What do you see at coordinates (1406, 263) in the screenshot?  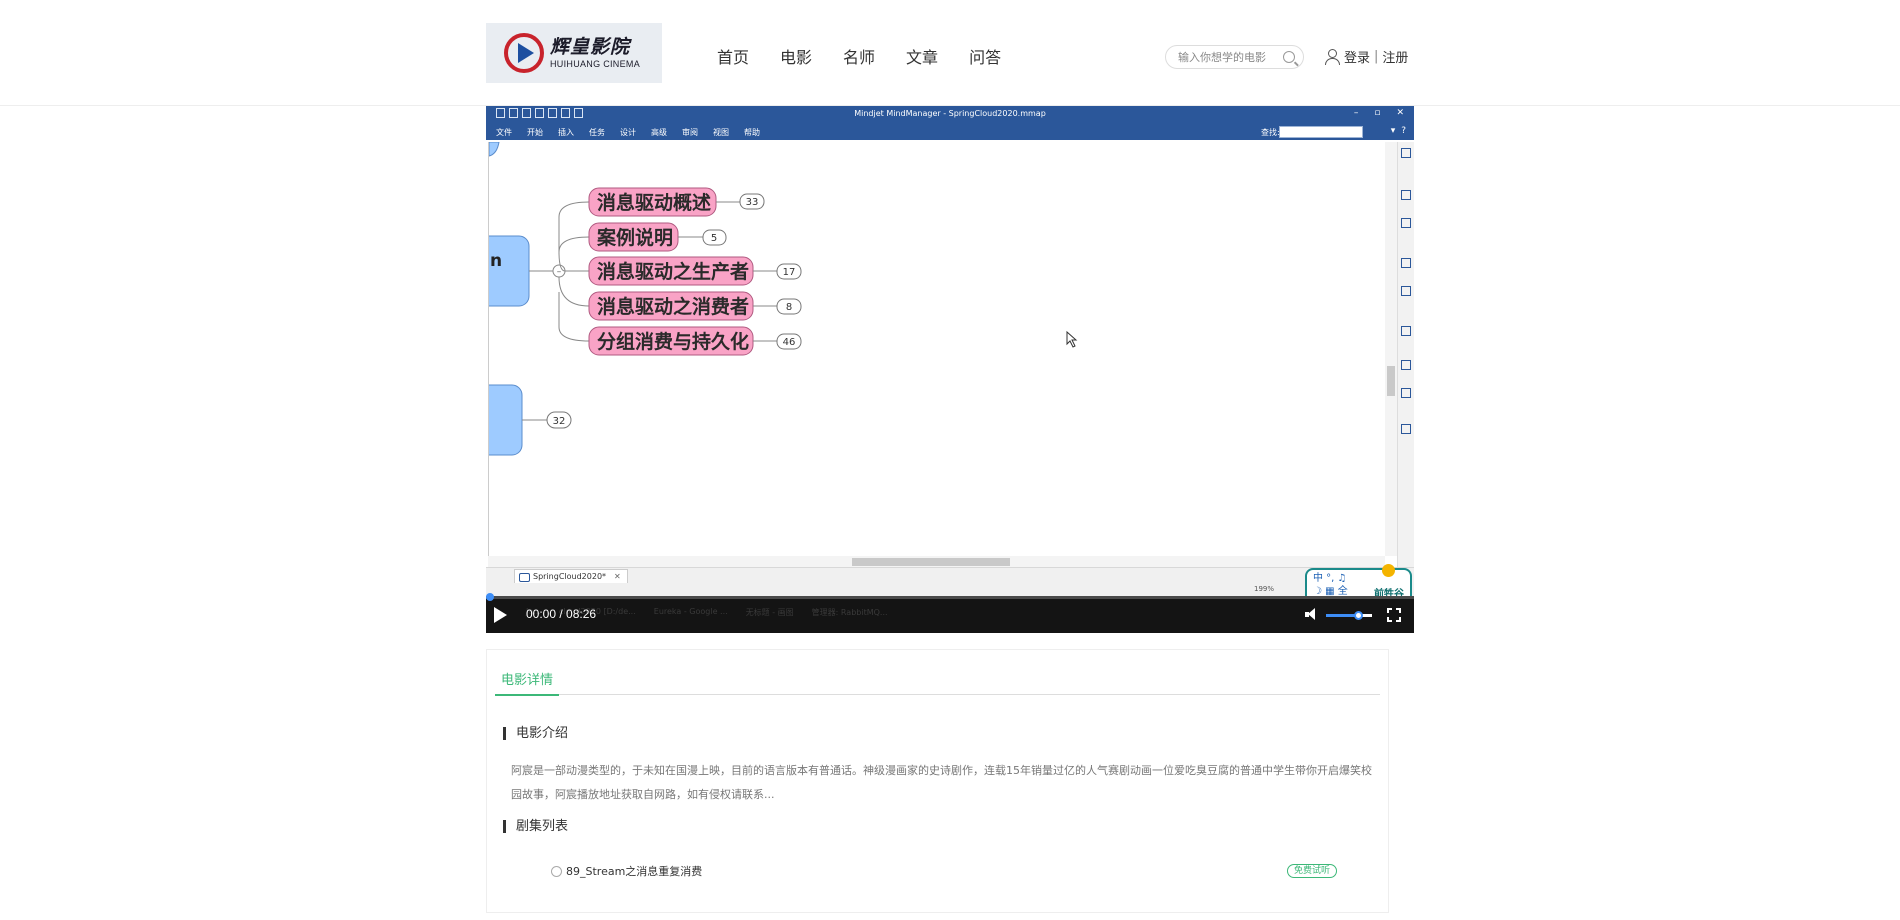 I see `sidebar-resource-icon` at bounding box center [1406, 263].